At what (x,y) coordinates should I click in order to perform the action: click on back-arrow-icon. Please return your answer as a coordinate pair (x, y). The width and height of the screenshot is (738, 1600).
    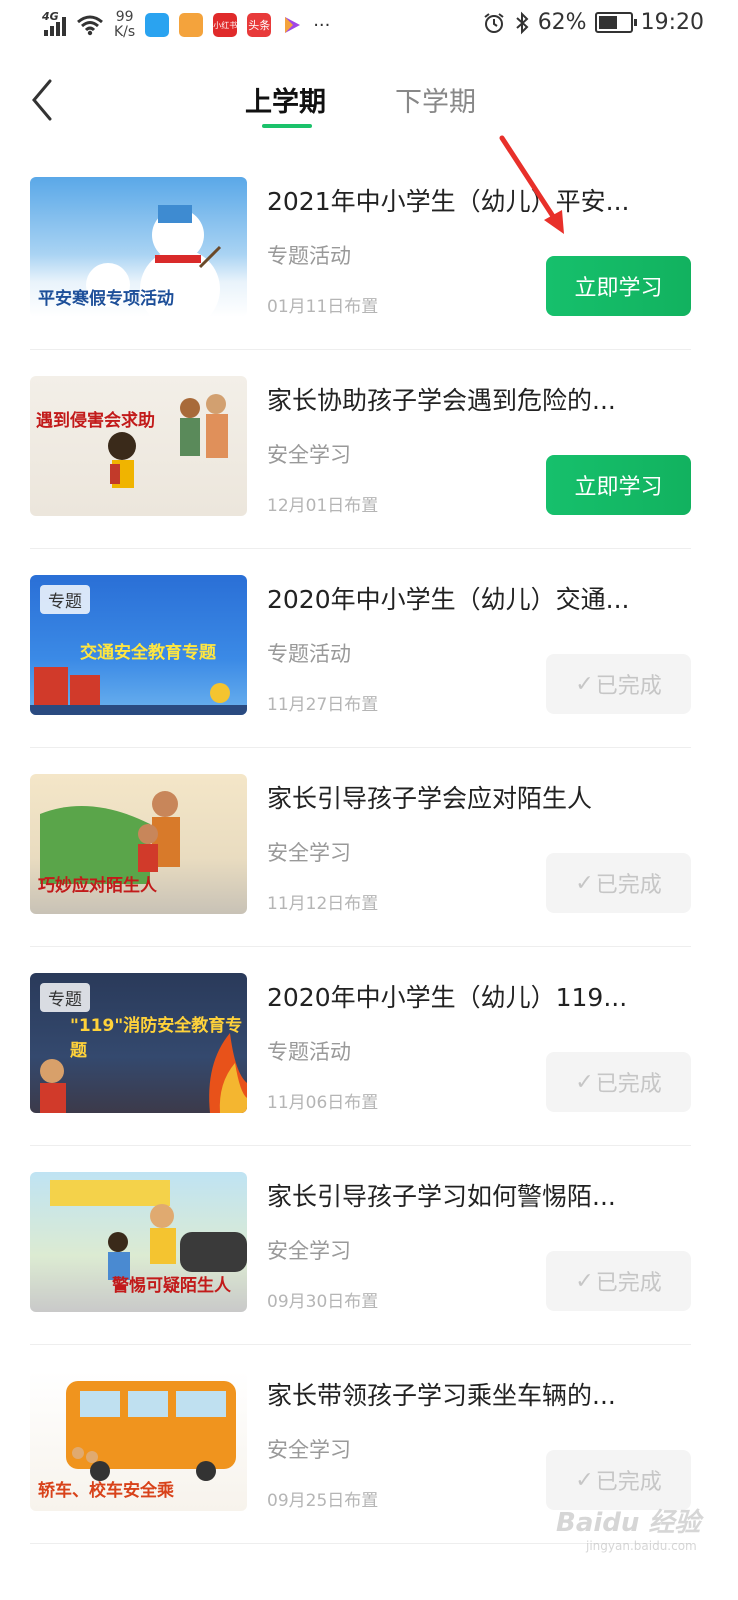
    Looking at the image, I should click on (50, 100).